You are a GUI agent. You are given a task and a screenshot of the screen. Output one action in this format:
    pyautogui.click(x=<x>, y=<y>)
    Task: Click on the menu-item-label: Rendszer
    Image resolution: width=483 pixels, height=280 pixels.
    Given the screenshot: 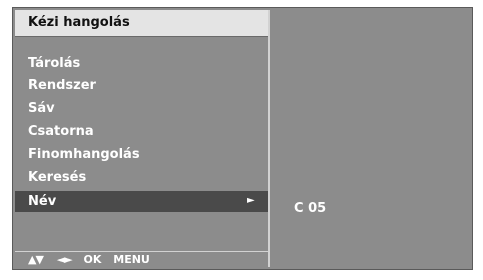 What is the action you would take?
    pyautogui.click(x=62, y=85)
    